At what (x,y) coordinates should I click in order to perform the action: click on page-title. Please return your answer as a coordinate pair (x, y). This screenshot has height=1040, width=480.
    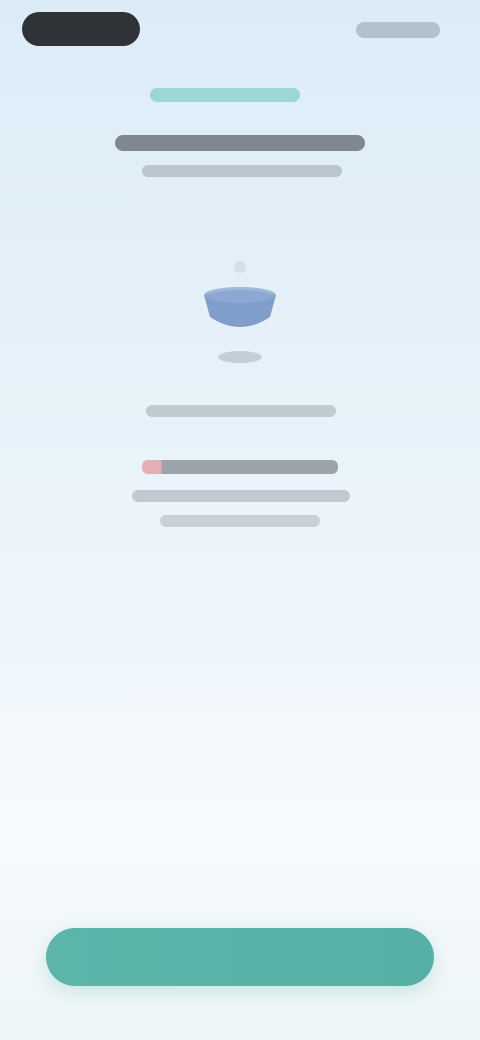
    Looking at the image, I should click on (240, 143).